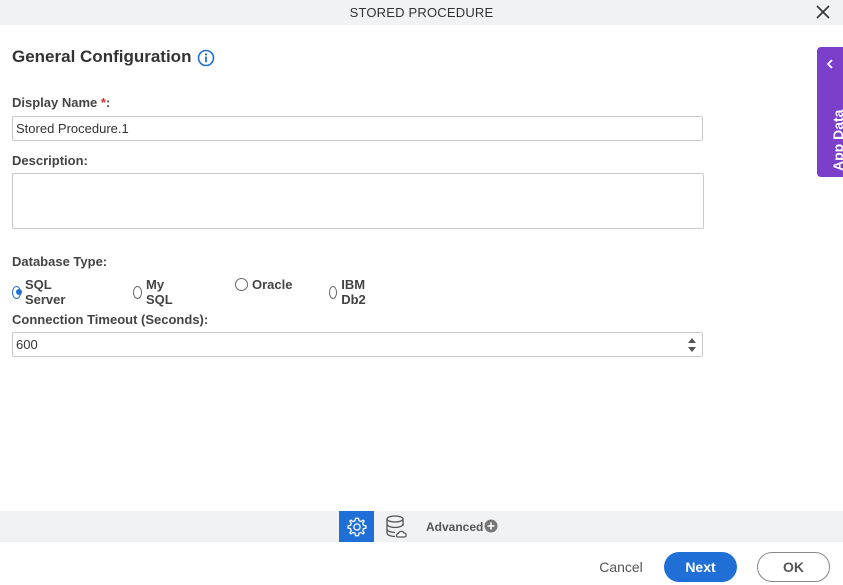  I want to click on title-bar: STORED PROCEDURE, so click(421, 12).